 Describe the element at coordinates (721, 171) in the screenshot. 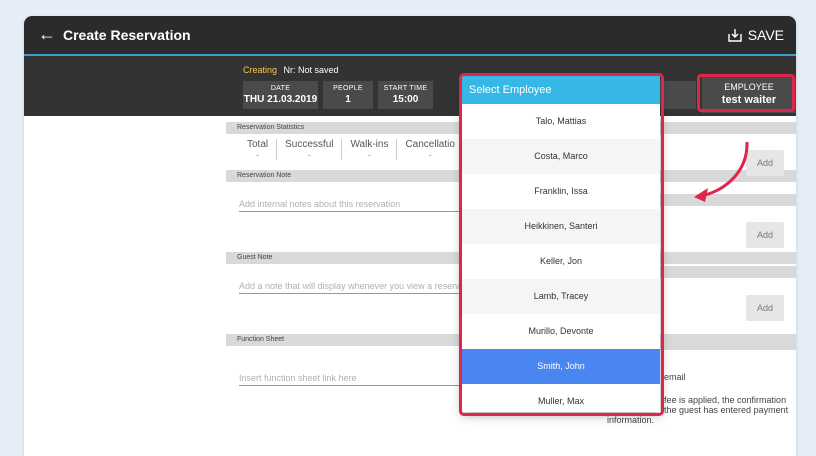

I see `annotation-arrow-icon` at that location.